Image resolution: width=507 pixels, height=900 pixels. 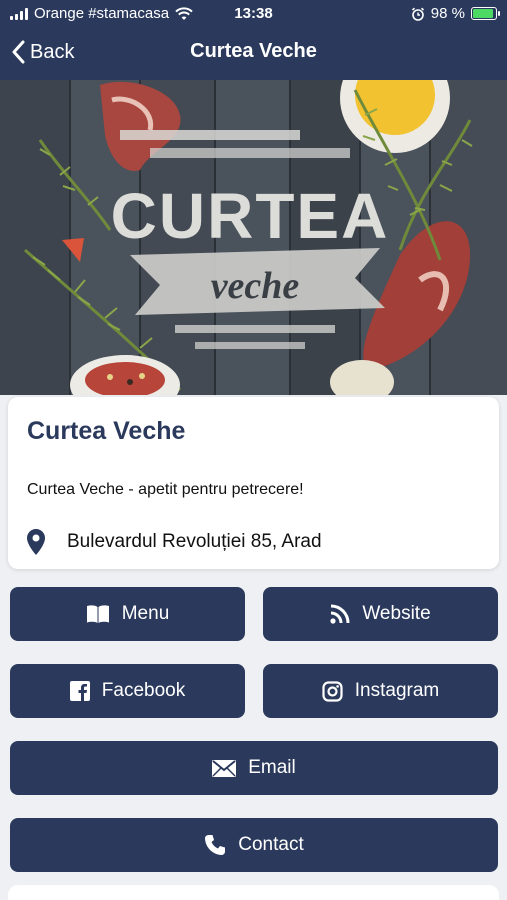 I want to click on book-icon, so click(x=97, y=614).